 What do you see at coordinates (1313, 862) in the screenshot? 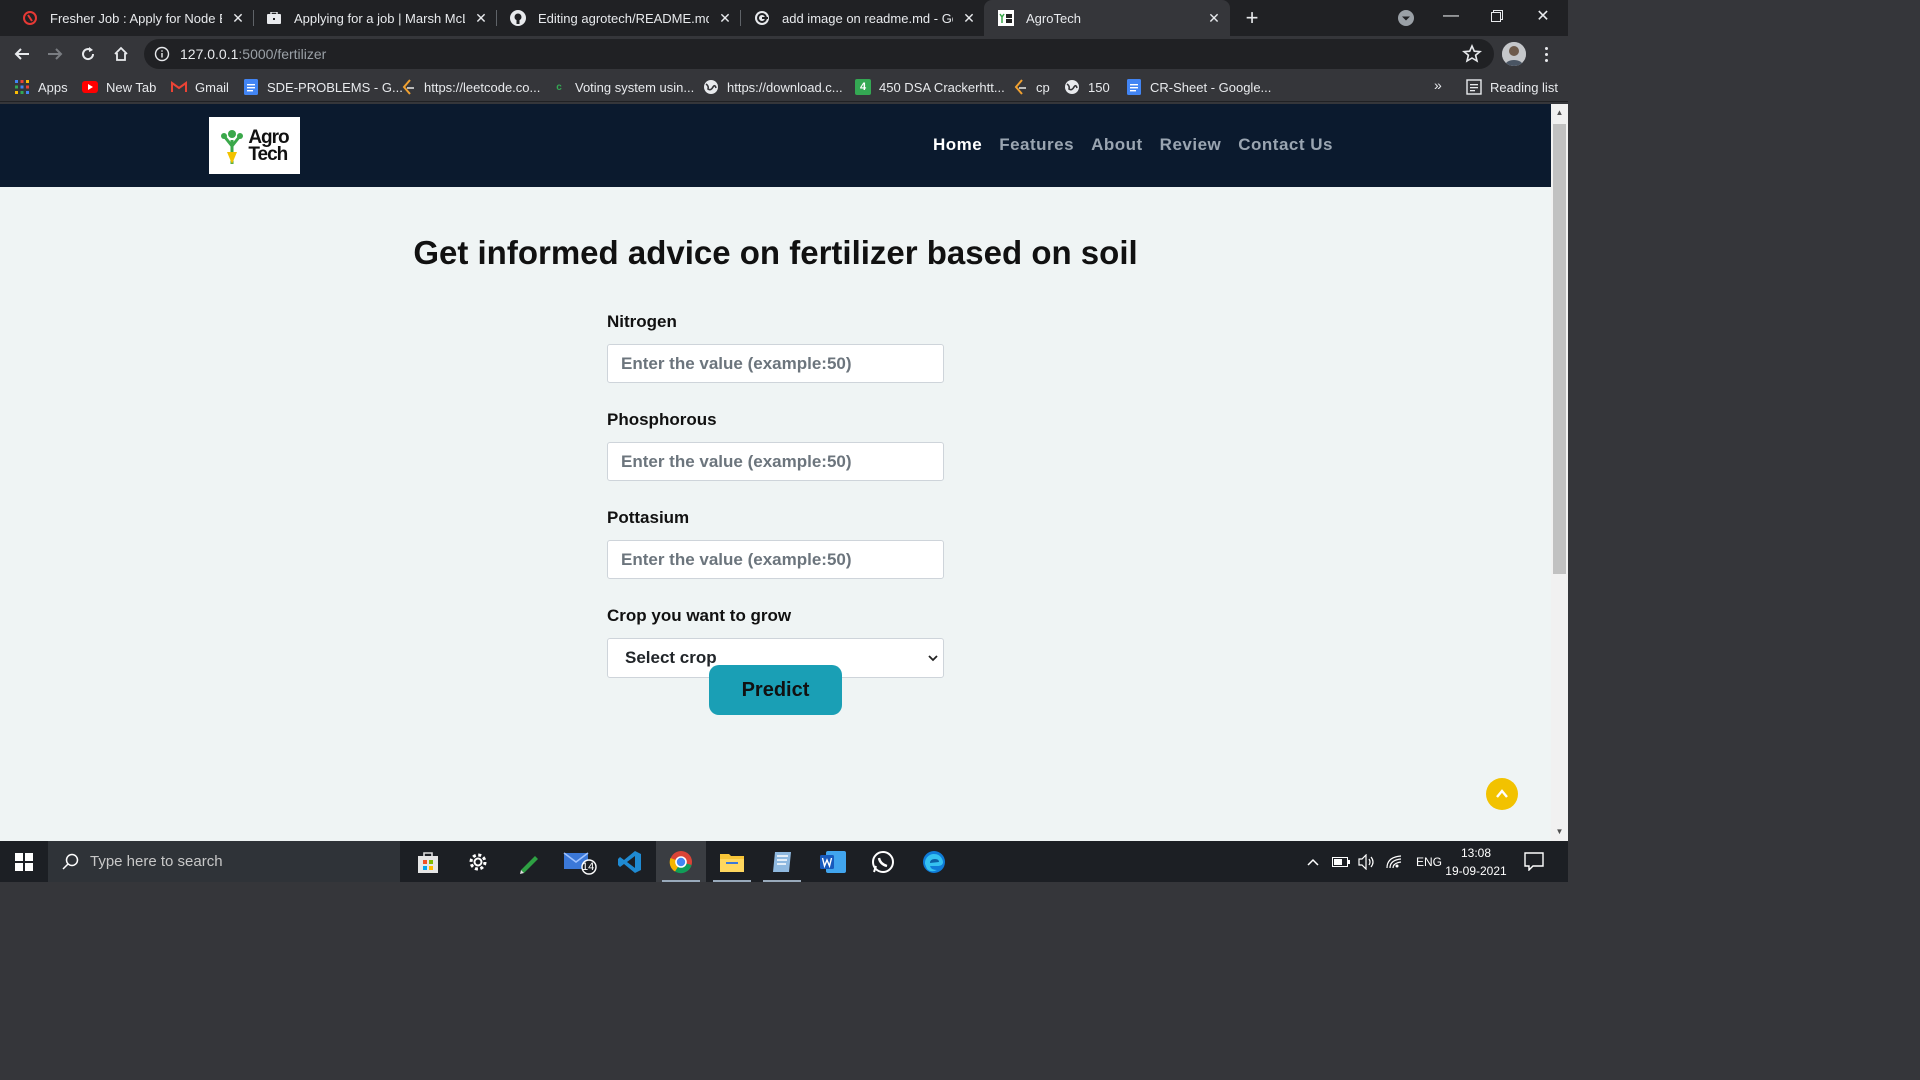
I see `chevron-up-icon` at bounding box center [1313, 862].